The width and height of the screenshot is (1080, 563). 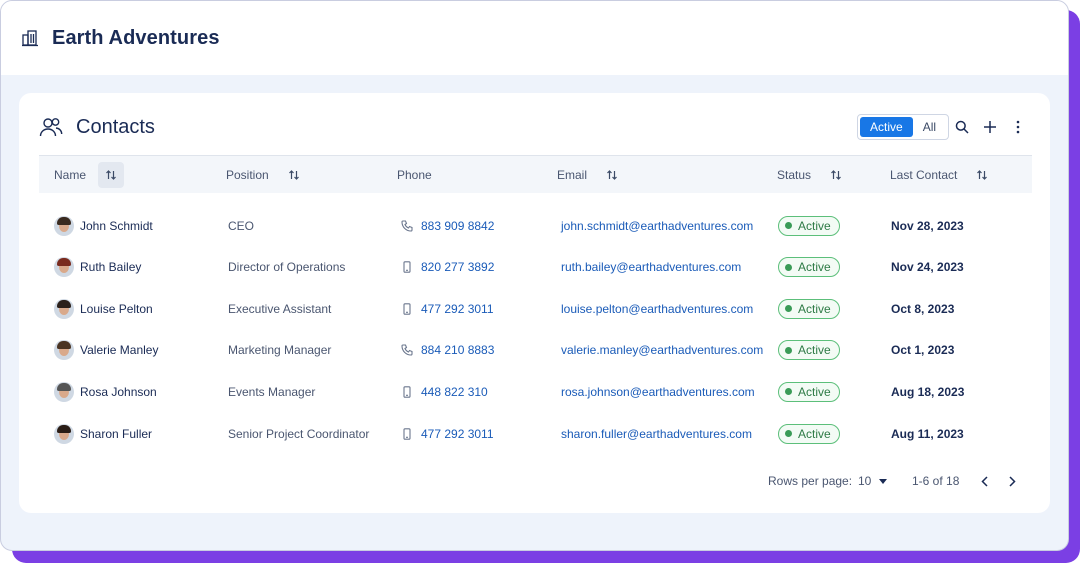 What do you see at coordinates (662, 350) in the screenshot?
I see `contact-email: valerie.manley@earthadventures.com` at bounding box center [662, 350].